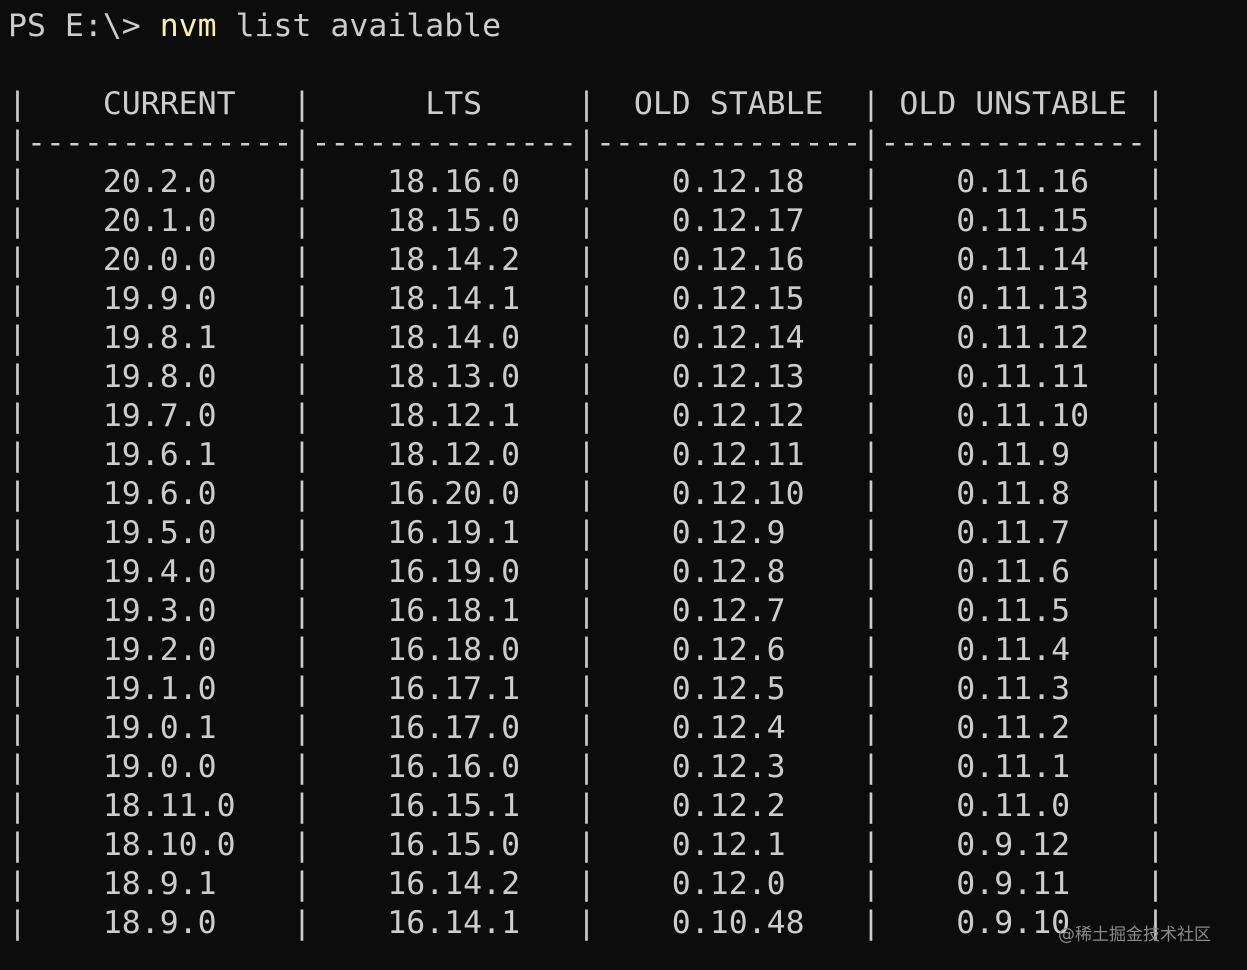  Describe the element at coordinates (1013, 728) in the screenshot. I see `table-cell: 0.11.2` at that location.